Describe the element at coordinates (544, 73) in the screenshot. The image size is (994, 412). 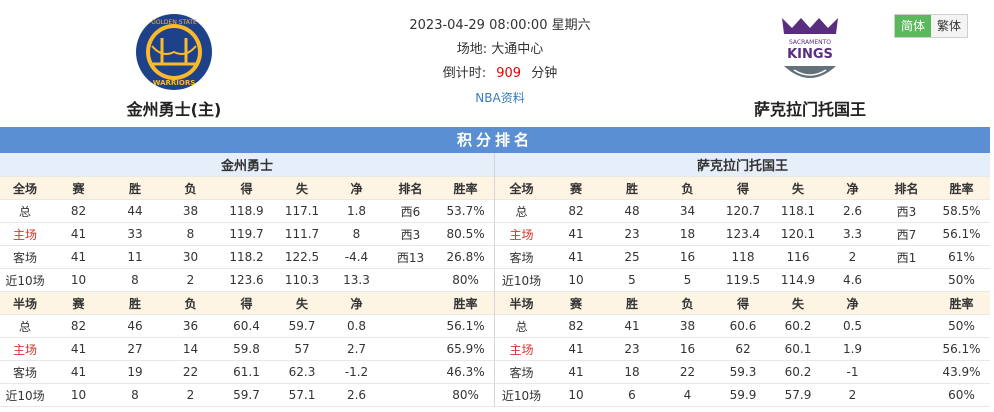
I see `countdown-unit: 分钟` at that location.